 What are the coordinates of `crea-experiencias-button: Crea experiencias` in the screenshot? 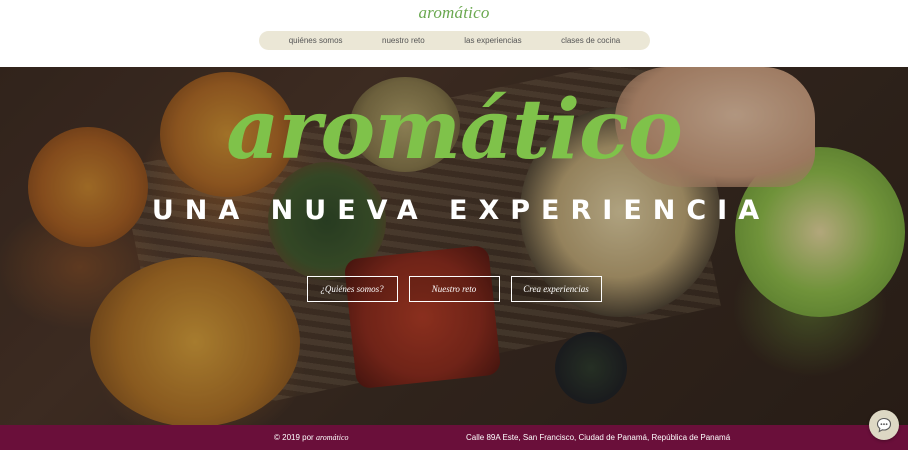 It's located at (556, 289).